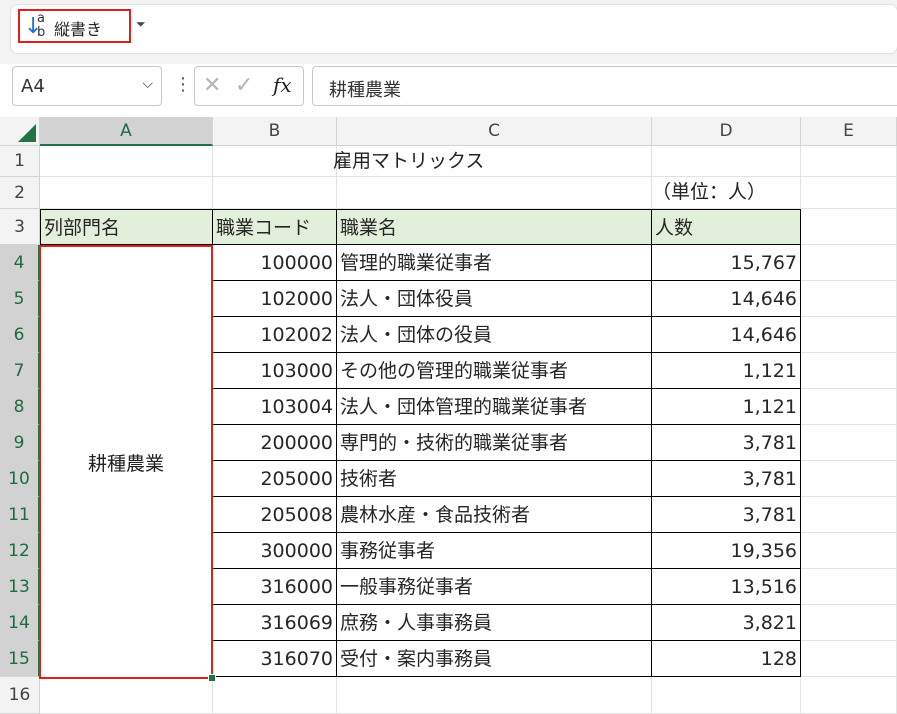 This screenshot has width=897, height=714. What do you see at coordinates (212, 678) in the screenshot?
I see `fill-handle` at bounding box center [212, 678].